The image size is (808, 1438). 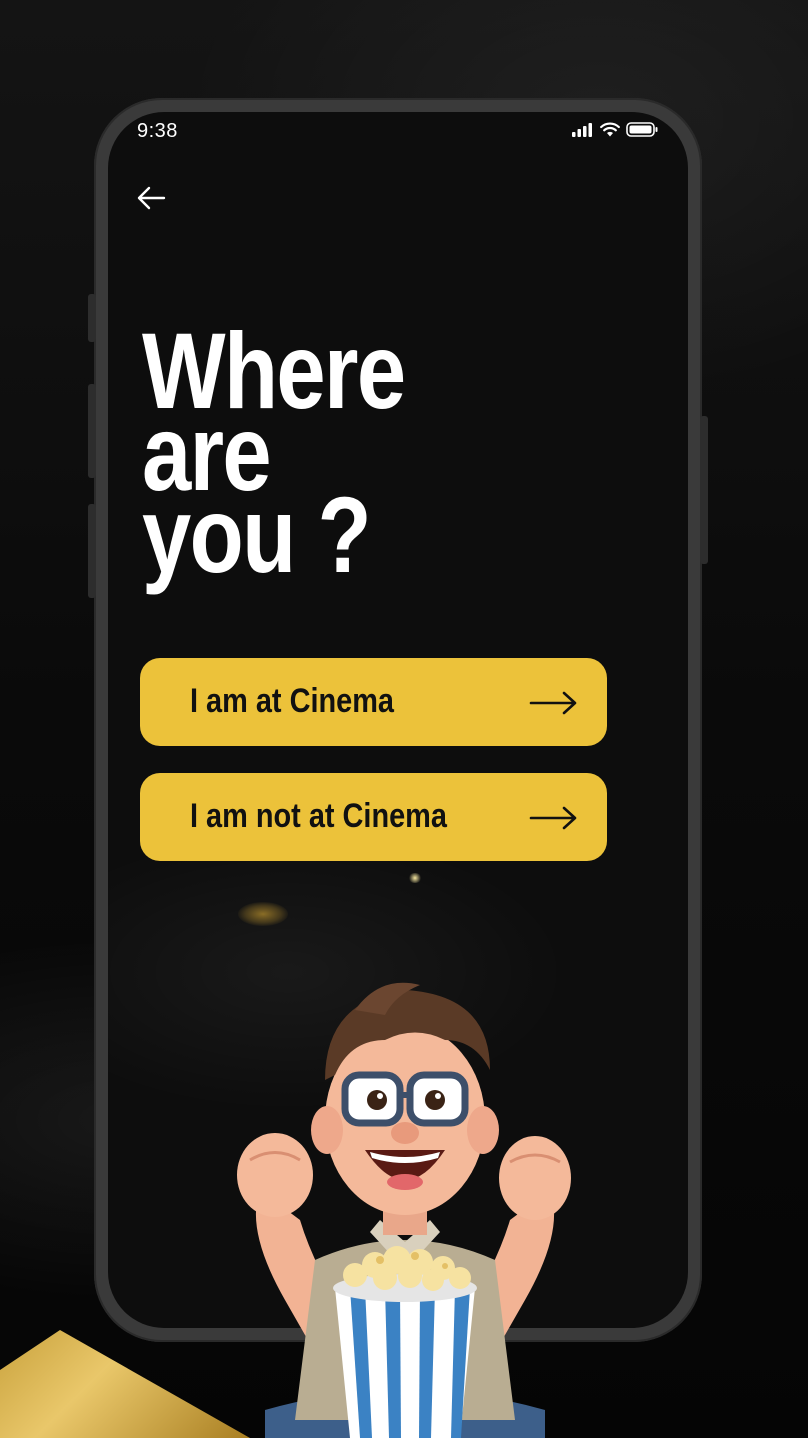 What do you see at coordinates (157, 131) in the screenshot?
I see `status-time: 9:38` at bounding box center [157, 131].